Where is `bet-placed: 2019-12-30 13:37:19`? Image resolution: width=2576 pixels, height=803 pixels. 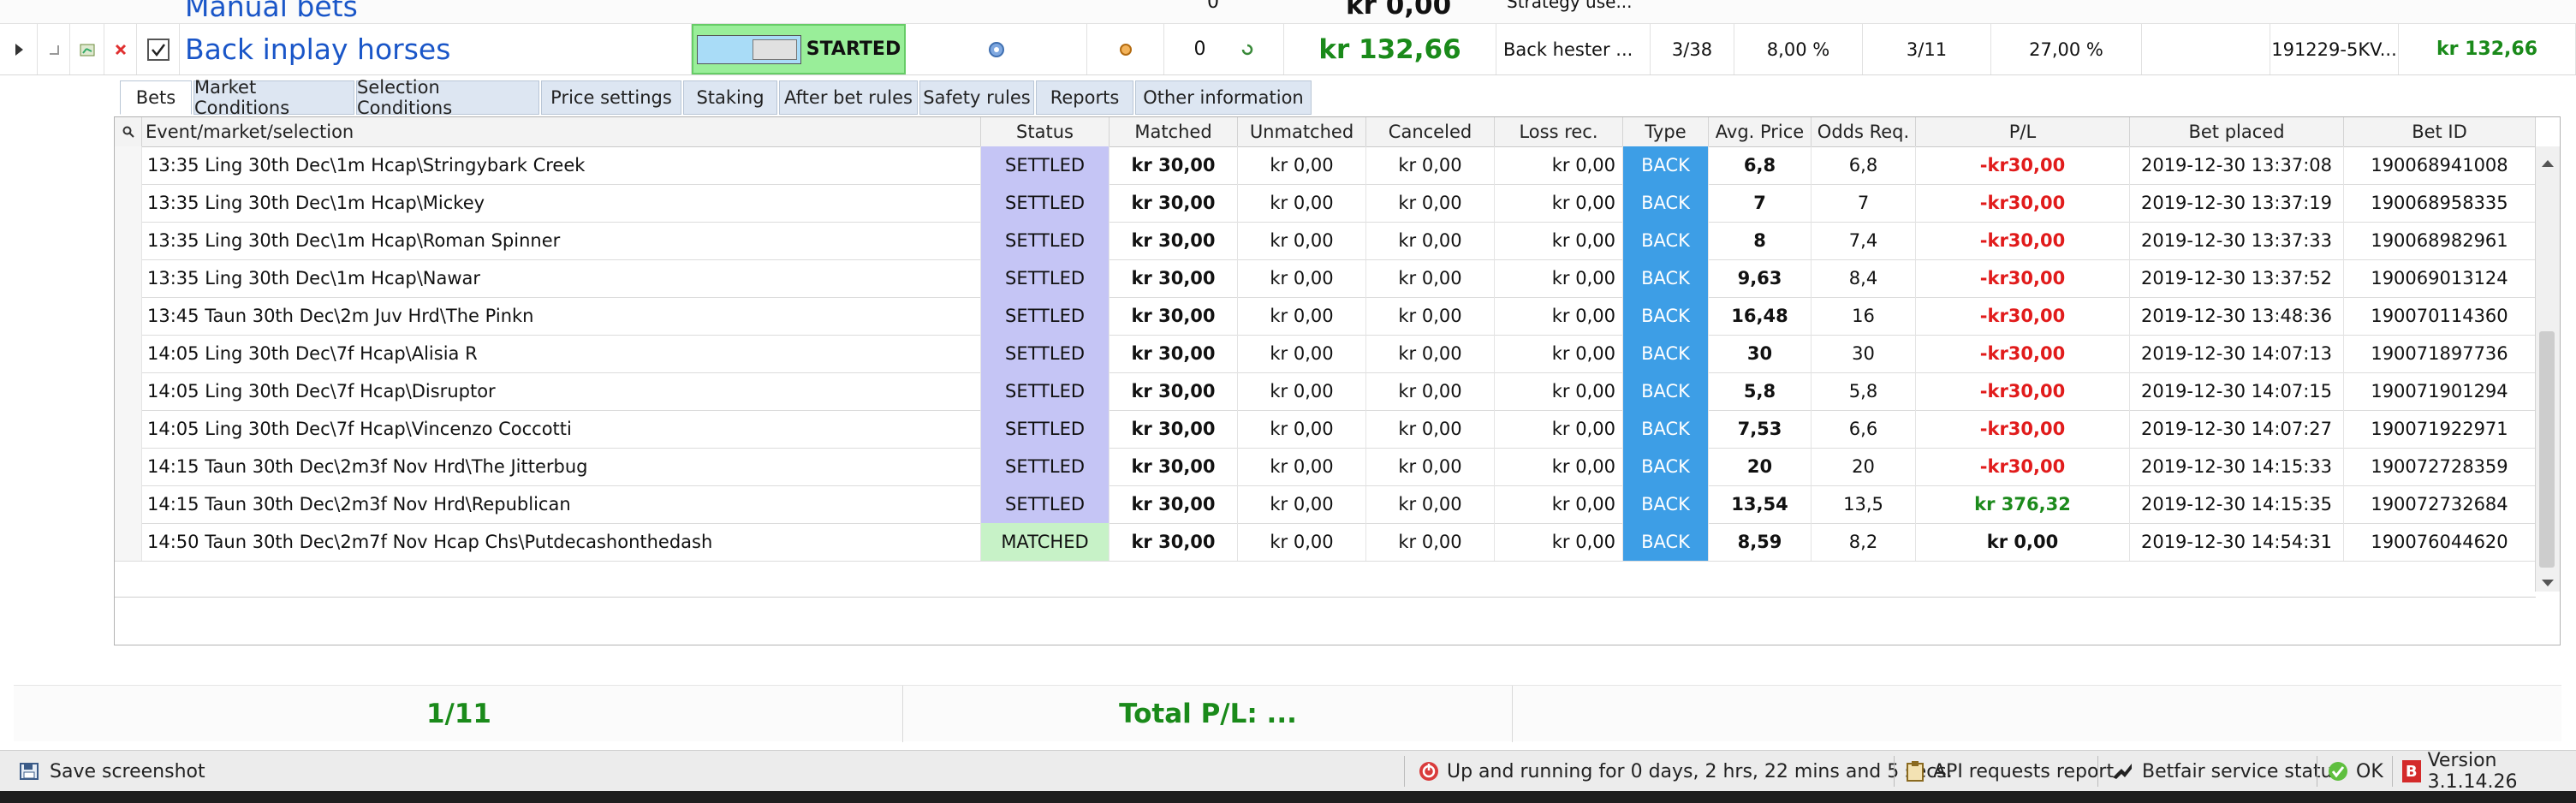 bet-placed: 2019-12-30 13:37:19 is located at coordinates (2237, 203).